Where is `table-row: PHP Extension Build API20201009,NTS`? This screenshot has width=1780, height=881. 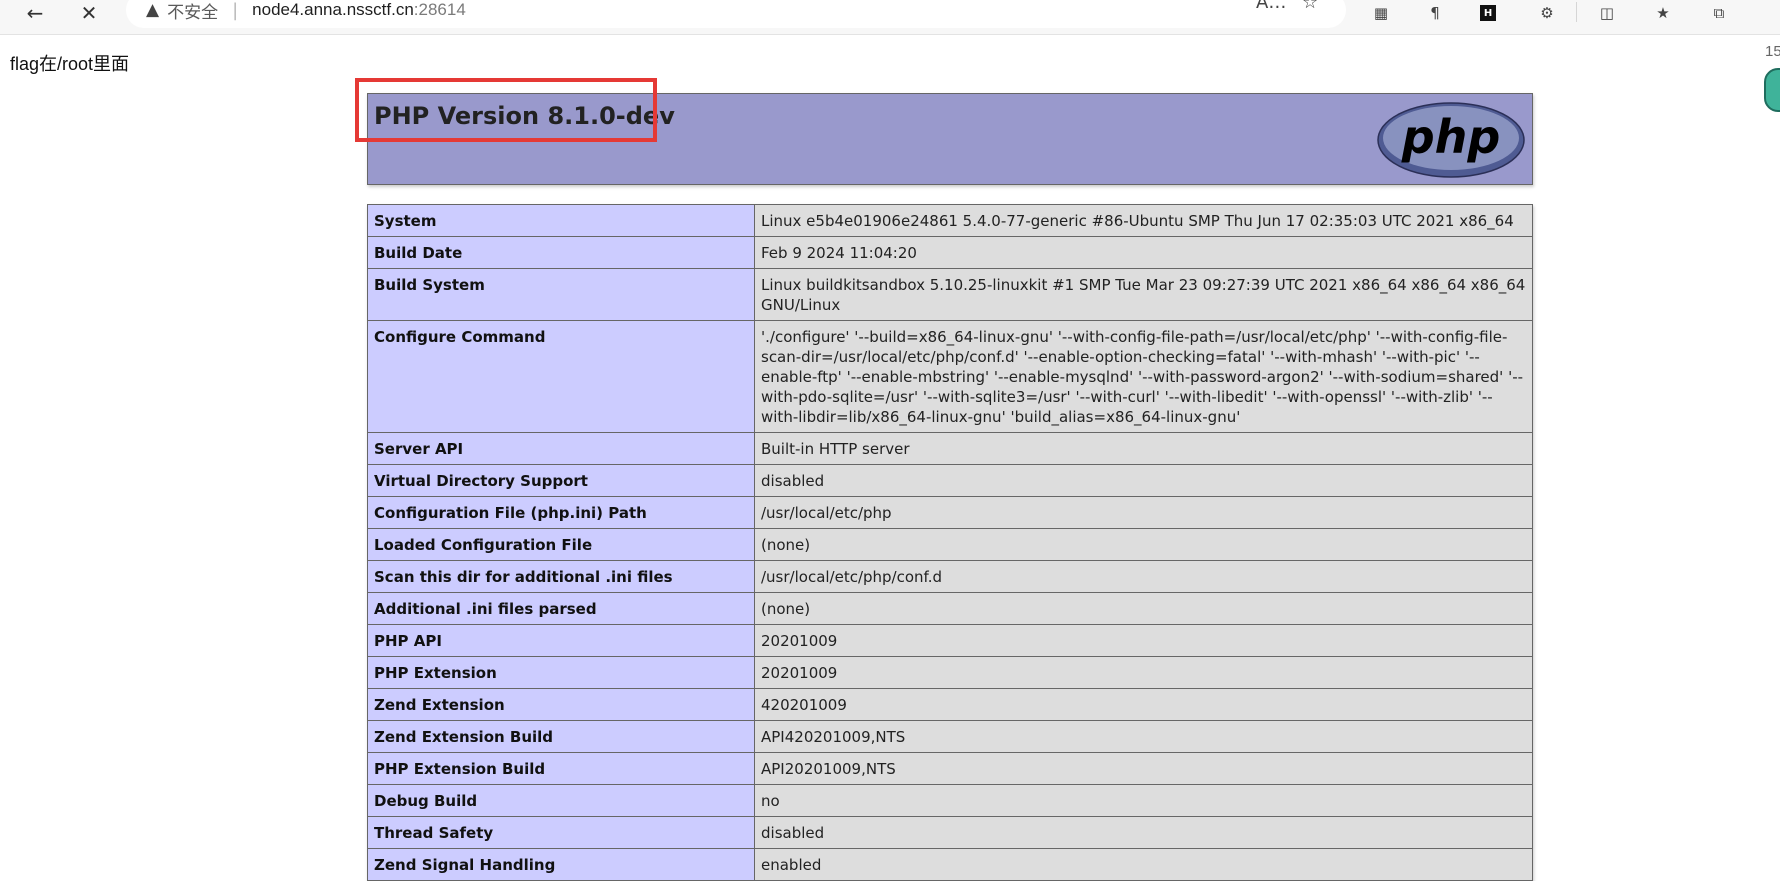
table-row: PHP Extension Build API20201009,NTS is located at coordinates (950, 768).